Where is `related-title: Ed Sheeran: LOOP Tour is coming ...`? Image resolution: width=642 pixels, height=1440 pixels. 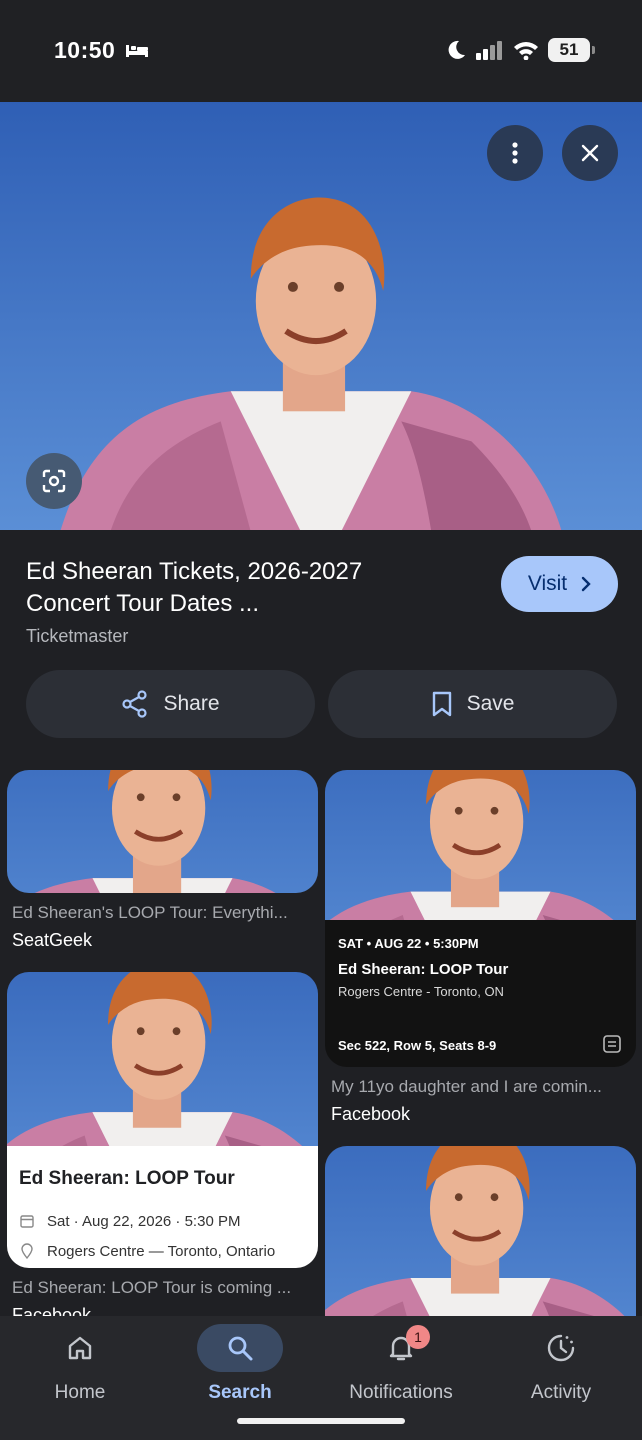 related-title: Ed Sheeran: LOOP Tour is coming ... is located at coordinates (163, 1288).